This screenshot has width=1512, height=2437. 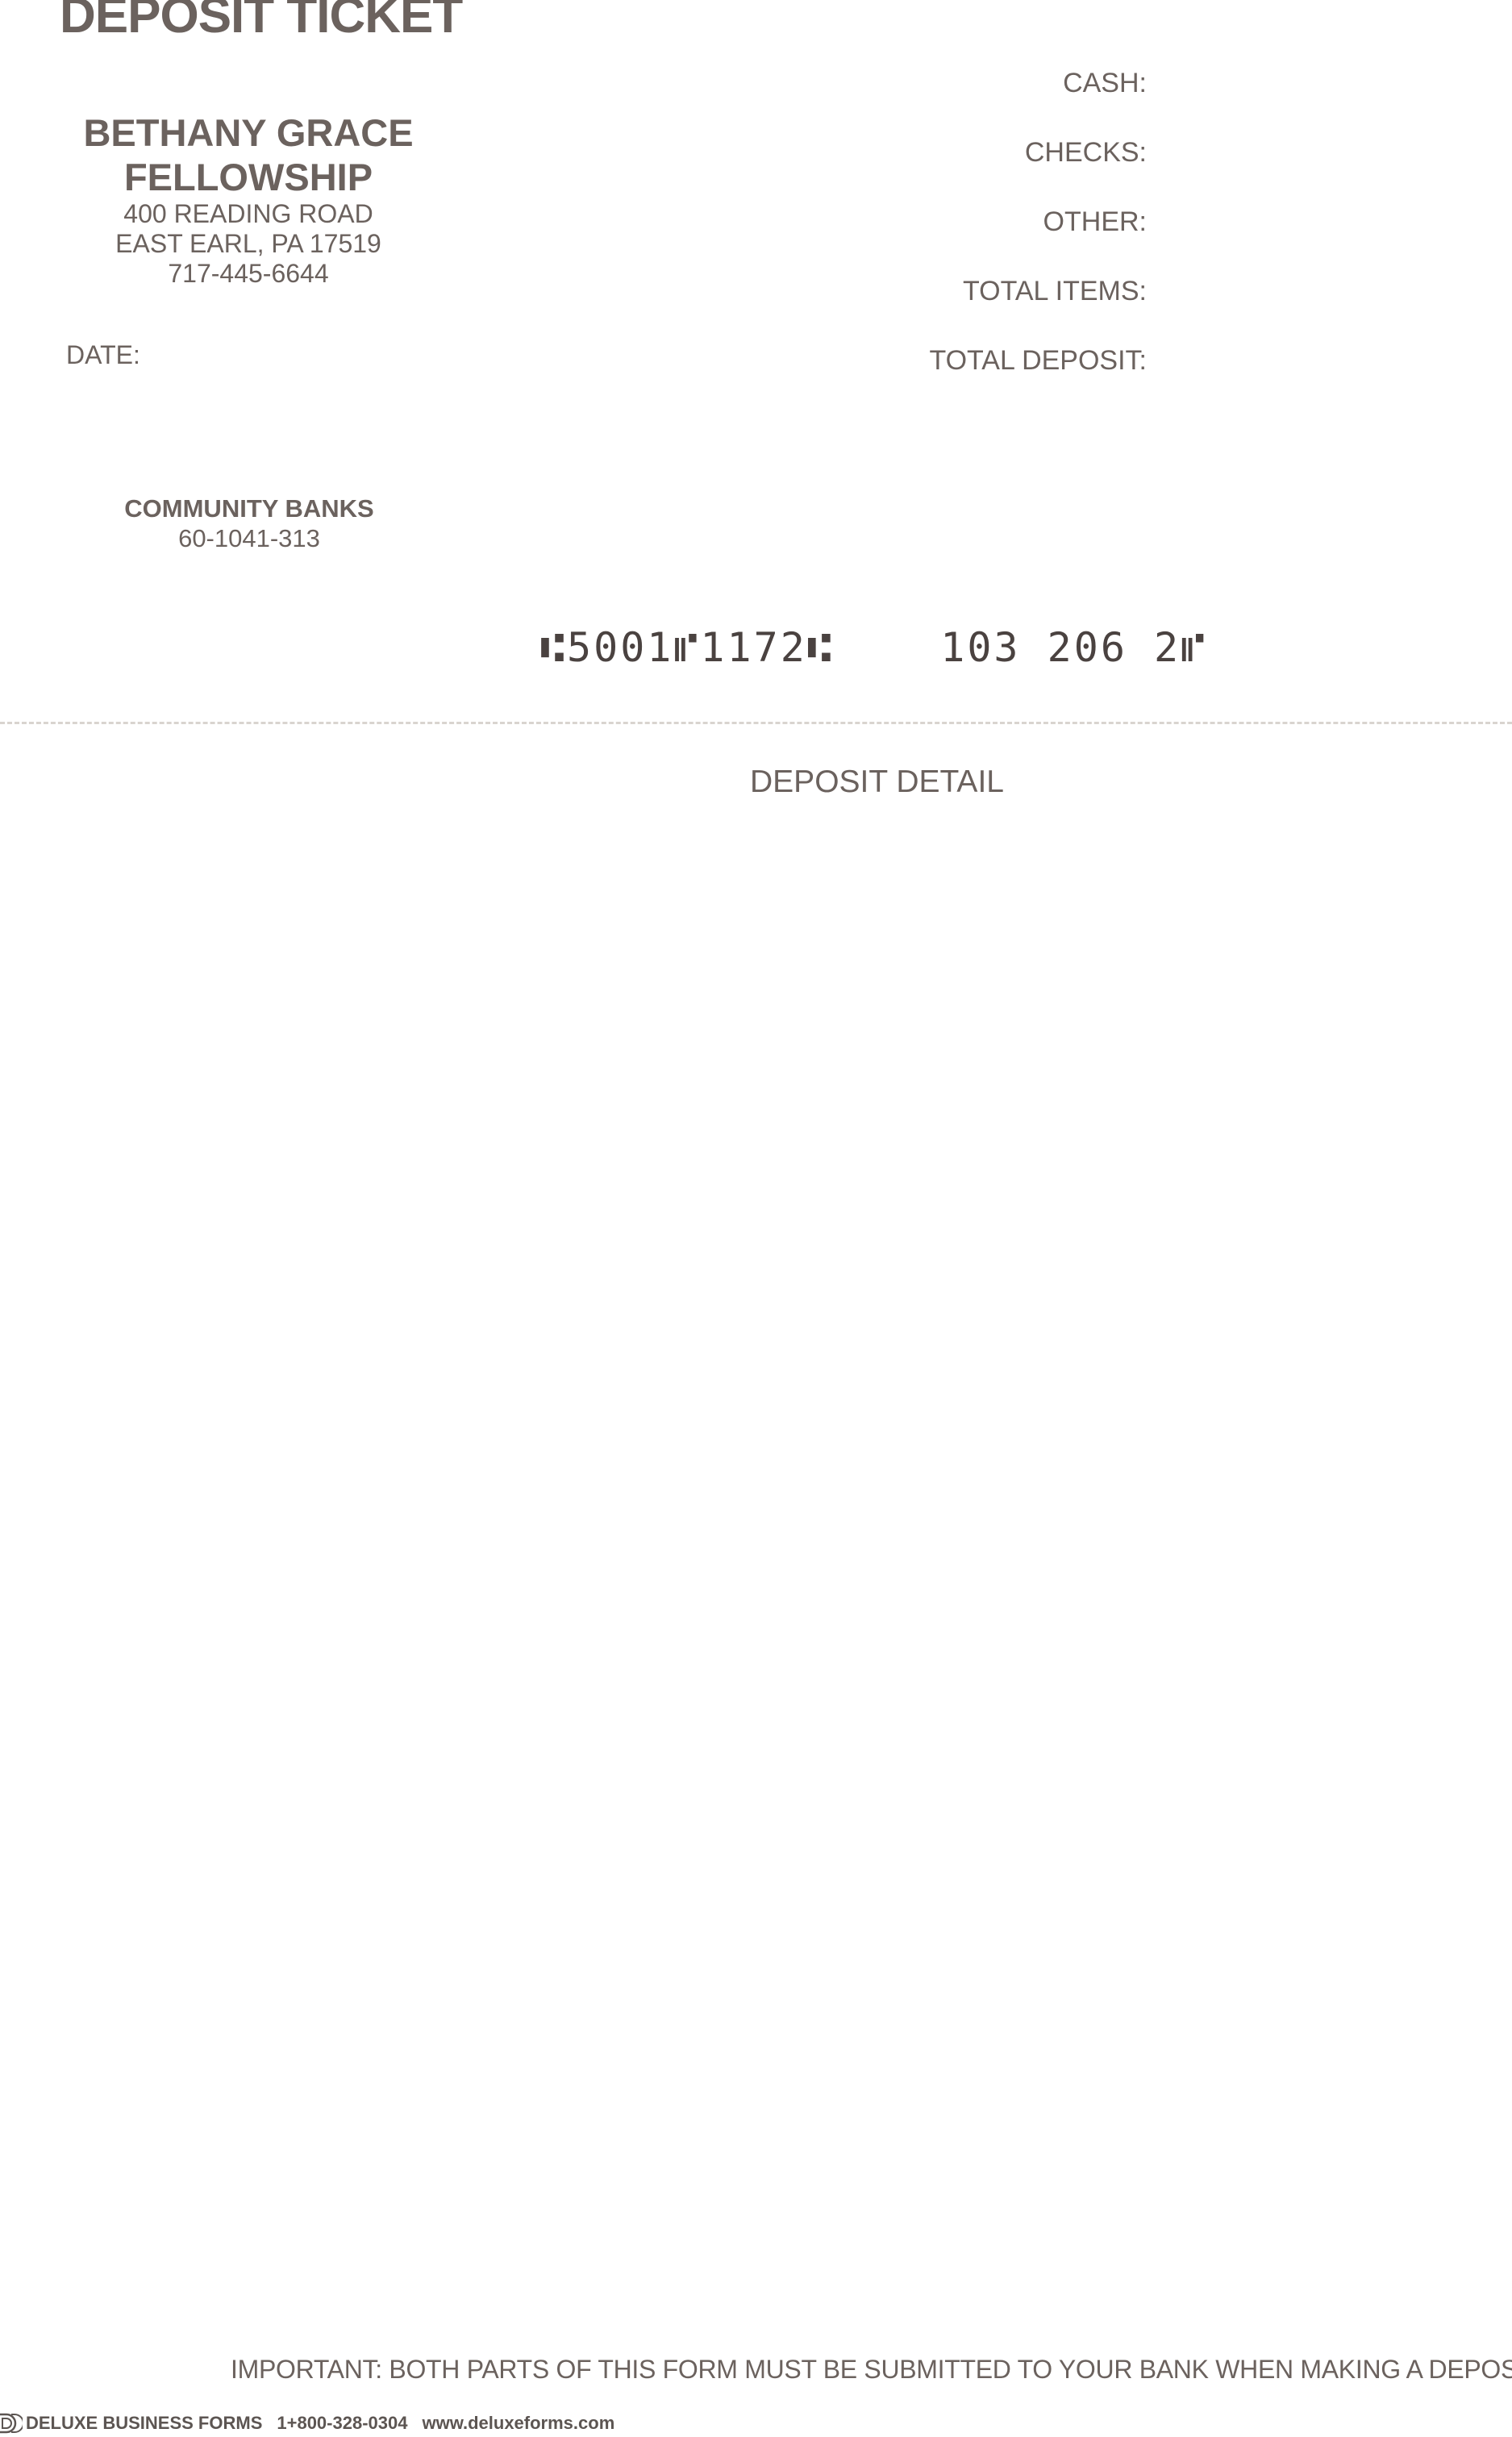 I want to click on other-label: OTHER:, so click(x=1095, y=221).